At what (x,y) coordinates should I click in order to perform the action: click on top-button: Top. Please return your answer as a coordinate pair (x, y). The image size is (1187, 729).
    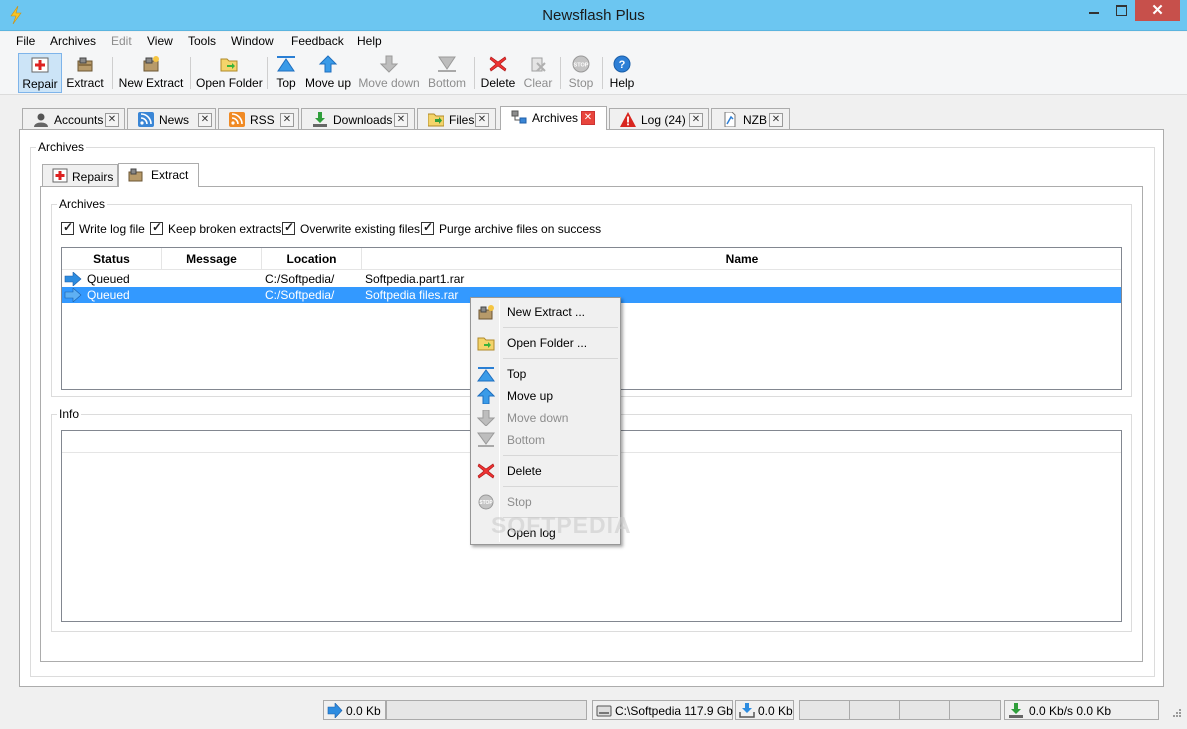
    Looking at the image, I should click on (286, 73).